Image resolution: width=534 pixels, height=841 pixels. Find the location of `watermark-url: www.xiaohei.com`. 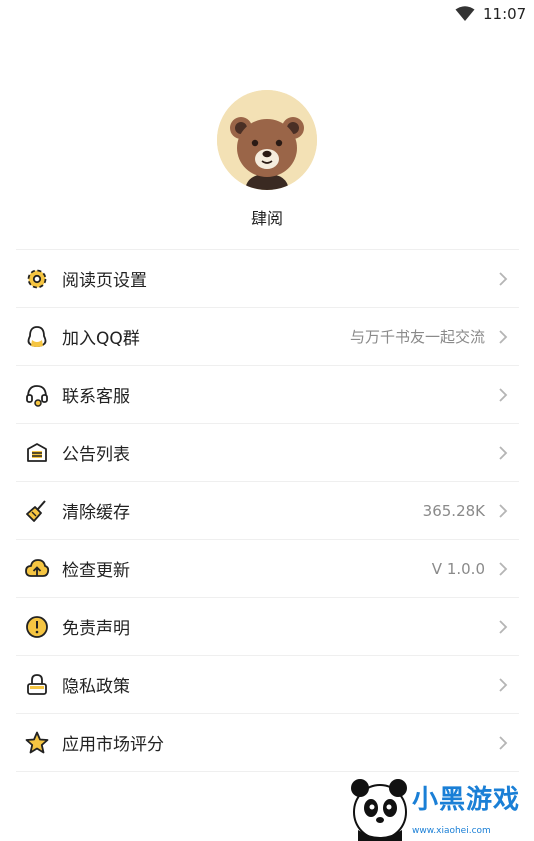

watermark-url: www.xiaohei.com is located at coordinates (451, 831).